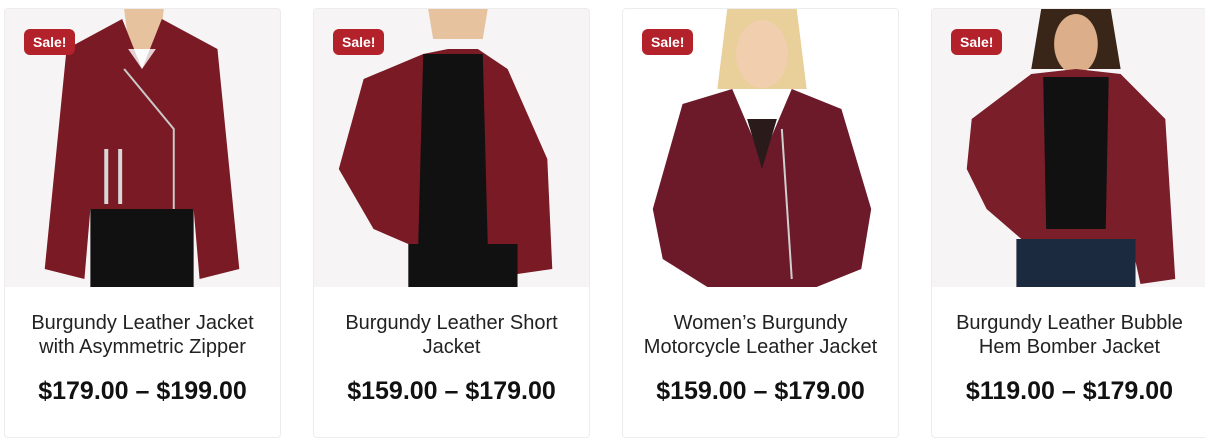 The height and width of the screenshot is (438, 1205). What do you see at coordinates (451, 335) in the screenshot?
I see `product-title: Burgundy Leather Short Jacket` at bounding box center [451, 335].